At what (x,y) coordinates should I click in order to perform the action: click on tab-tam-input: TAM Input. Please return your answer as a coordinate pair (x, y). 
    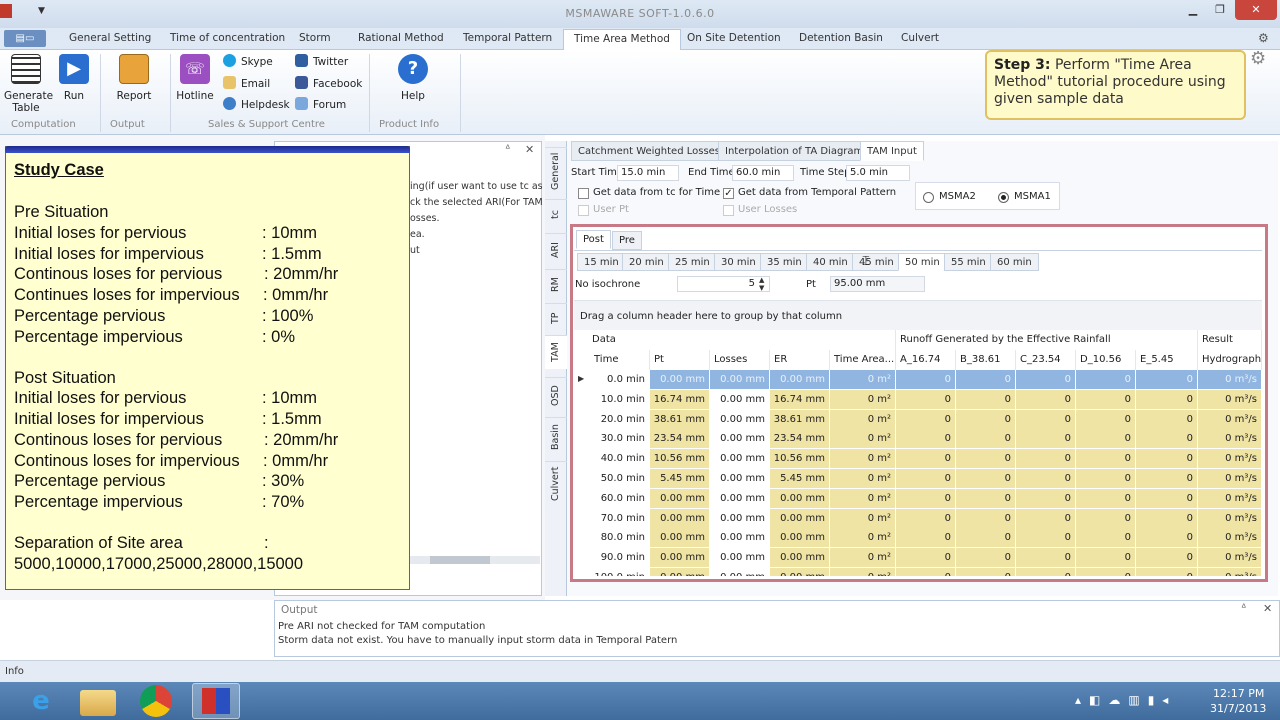
    Looking at the image, I should click on (892, 151).